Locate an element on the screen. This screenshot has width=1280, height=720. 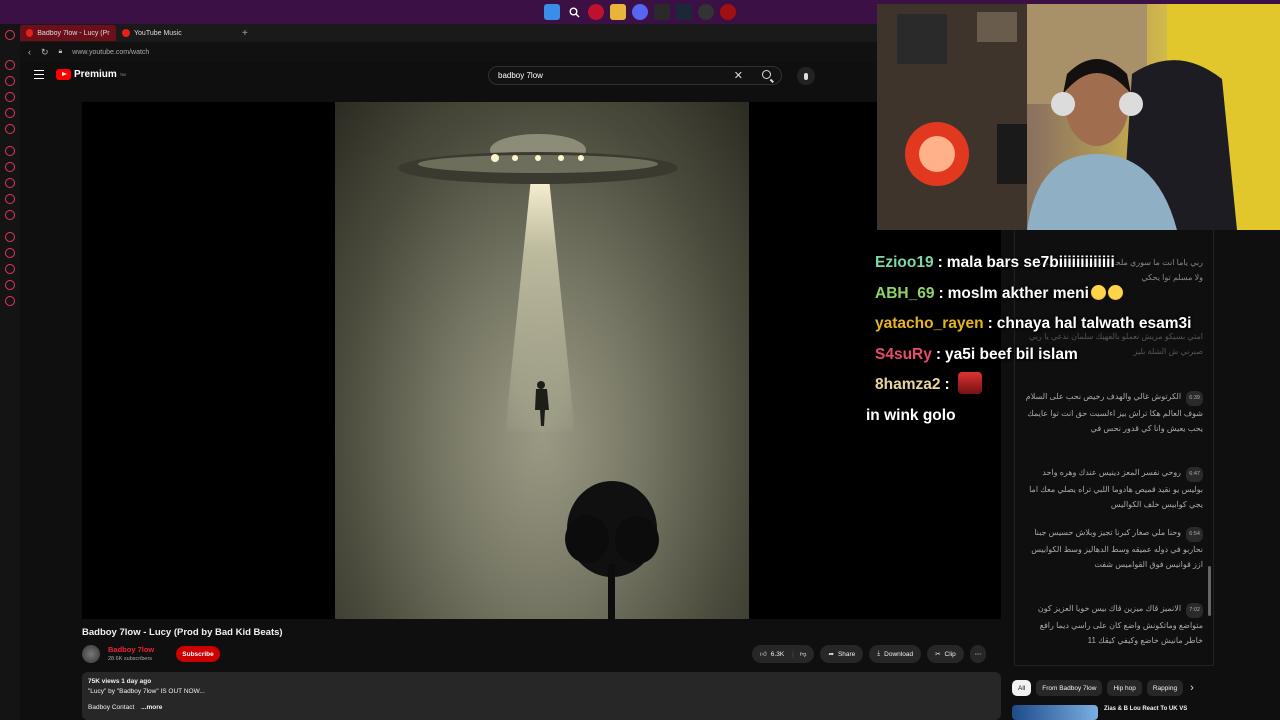
browser-tabs: Badboy 7low - Lucy (Prod YouTube Music + is located at coordinates (449, 33).